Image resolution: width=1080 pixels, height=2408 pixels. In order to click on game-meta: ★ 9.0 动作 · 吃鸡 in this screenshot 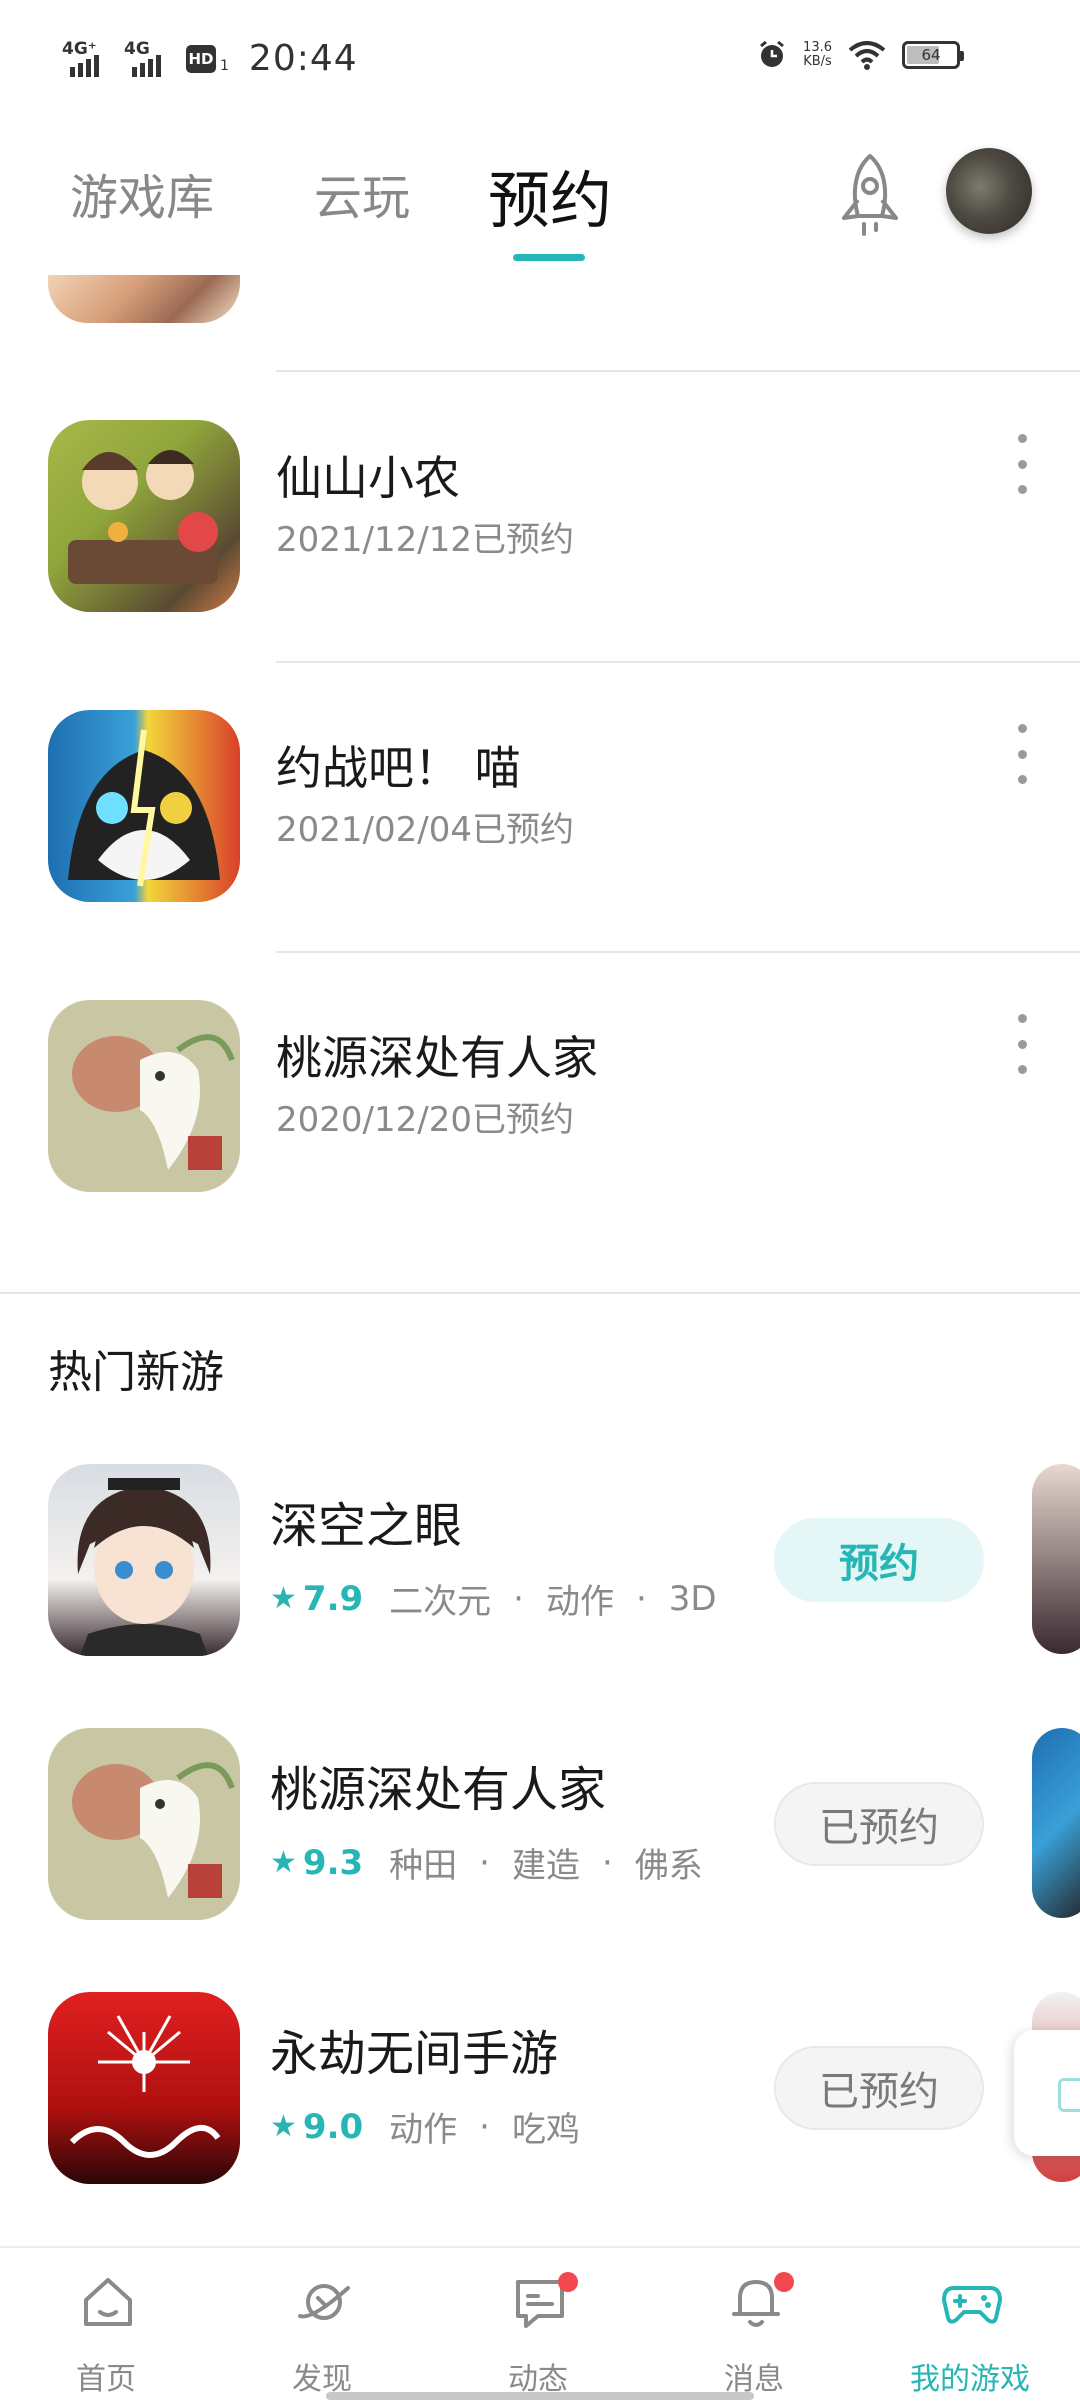, I will do `click(425, 2126)`.